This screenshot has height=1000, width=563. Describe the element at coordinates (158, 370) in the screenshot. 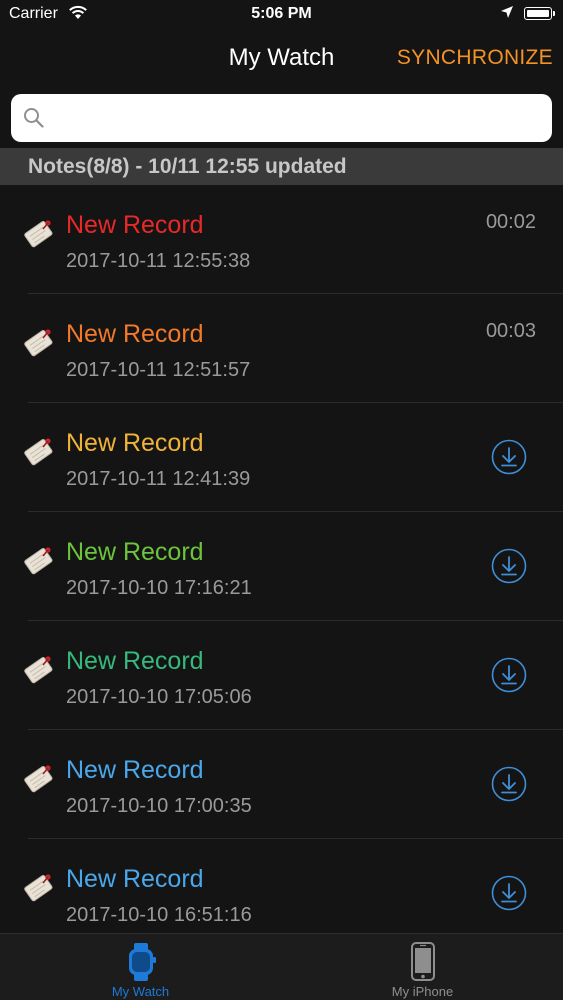

I see `record-date: 2017-10-11 12:51:57` at that location.